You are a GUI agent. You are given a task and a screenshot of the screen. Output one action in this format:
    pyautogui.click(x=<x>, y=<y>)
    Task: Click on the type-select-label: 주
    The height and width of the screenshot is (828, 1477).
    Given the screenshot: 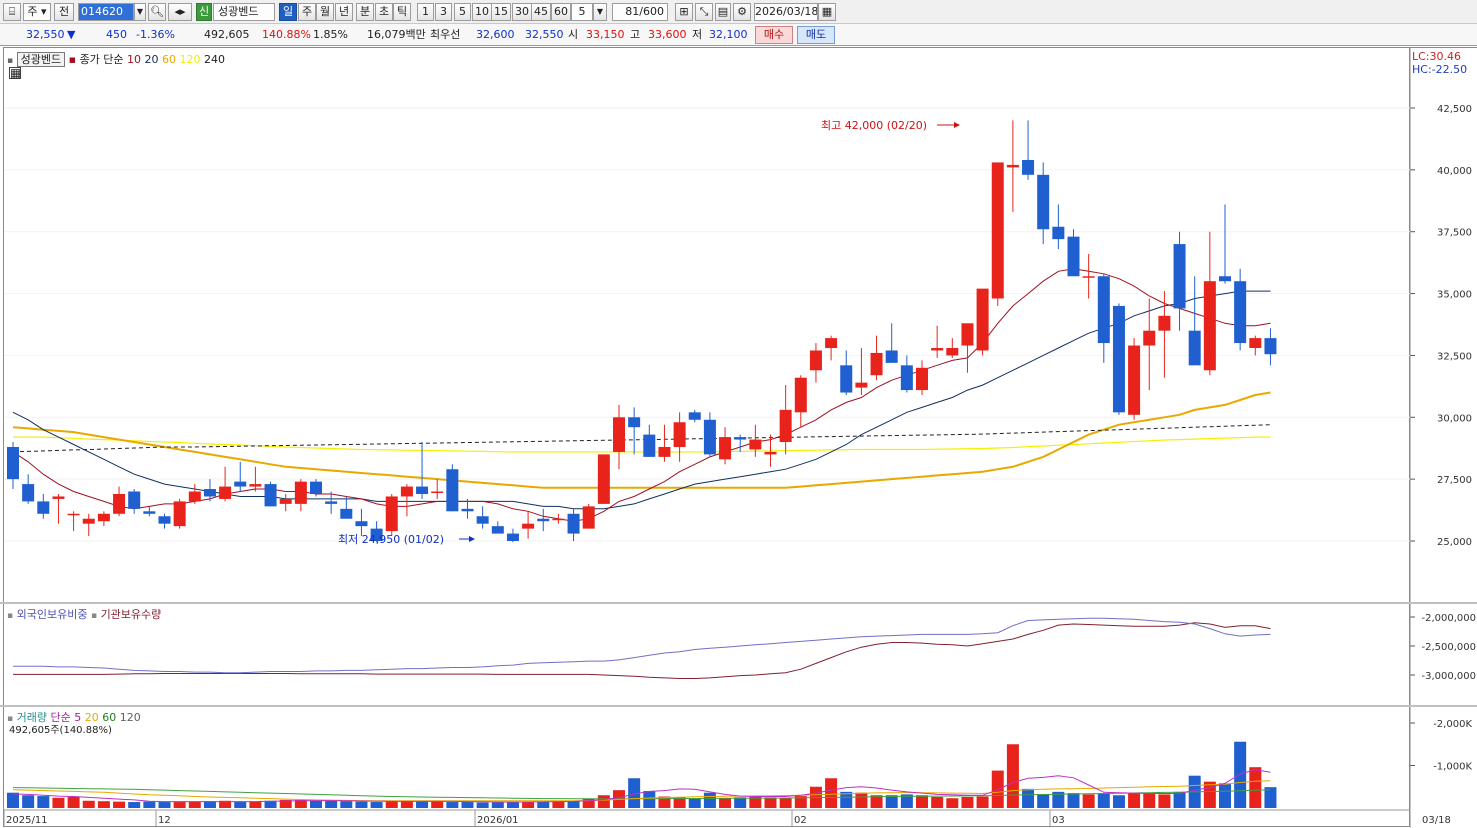 What is the action you would take?
    pyautogui.click(x=32, y=11)
    